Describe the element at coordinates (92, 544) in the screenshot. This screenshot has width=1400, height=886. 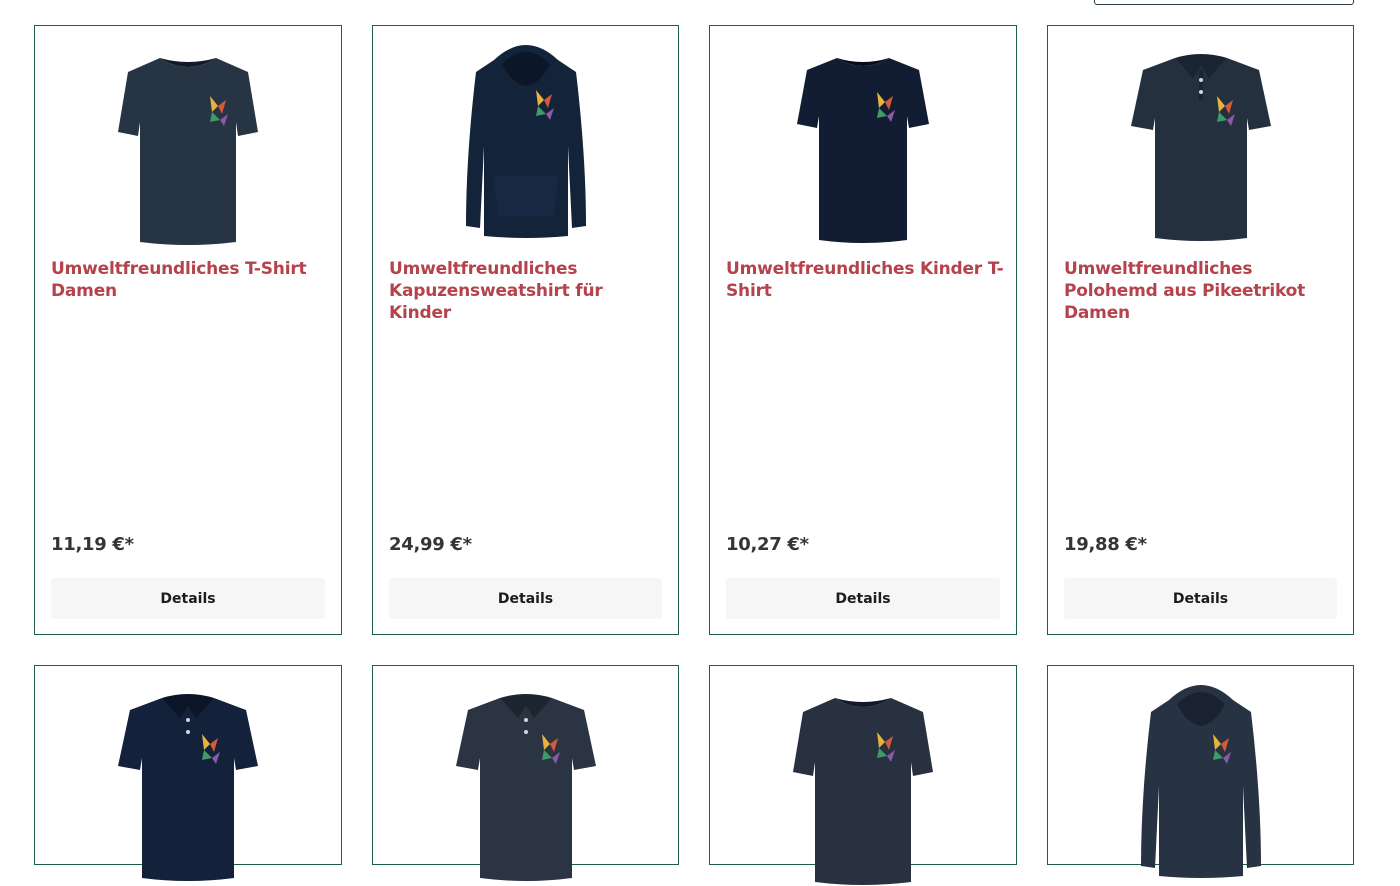
I see `product-price: 11,19 €*` at that location.